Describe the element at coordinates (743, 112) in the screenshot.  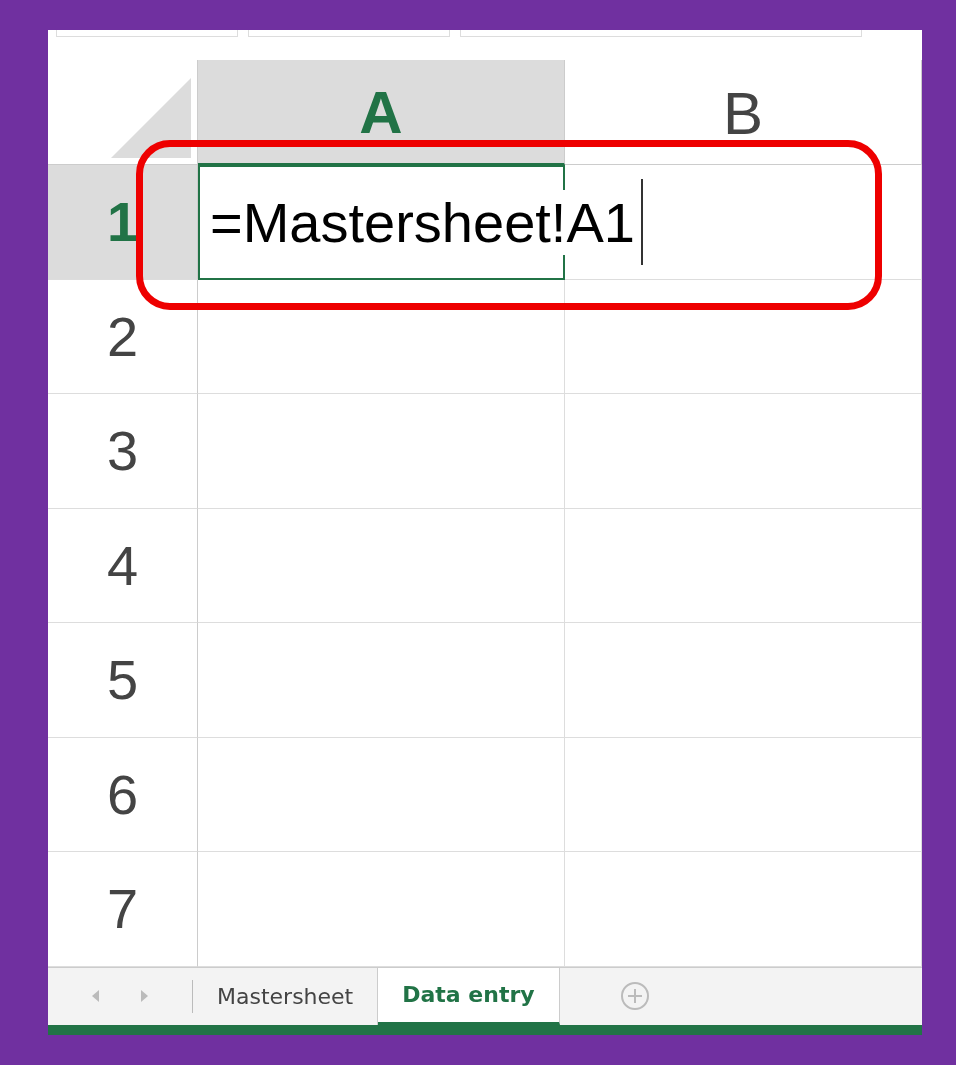
I see `column-header: B` at that location.